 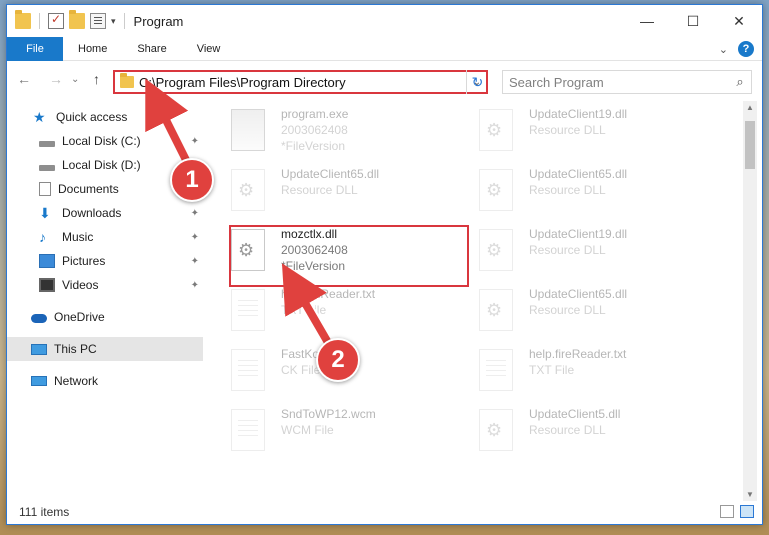 What do you see at coordinates (327, 310) in the screenshot?
I see `file-item: hyphenReader.txt TXT File` at bounding box center [327, 310].